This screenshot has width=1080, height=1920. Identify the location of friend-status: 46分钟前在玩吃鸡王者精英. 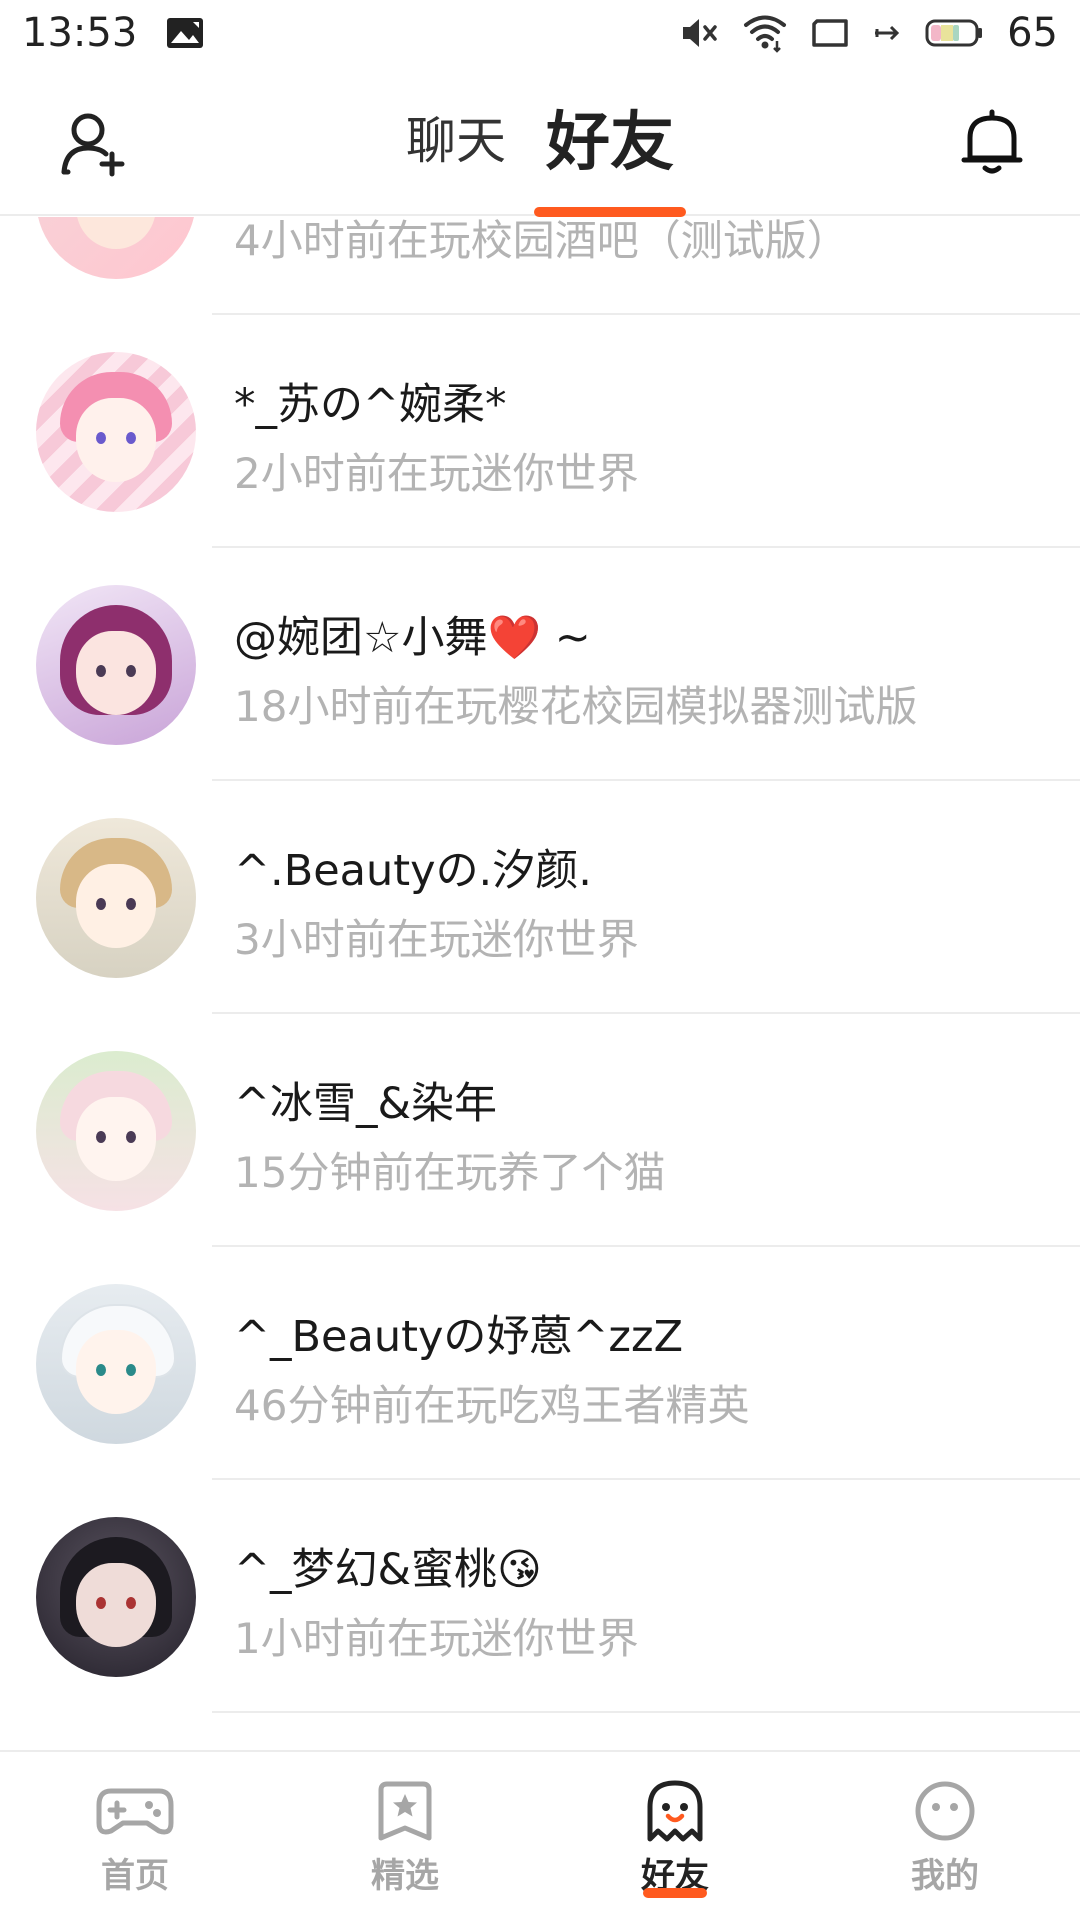
(492, 1405).